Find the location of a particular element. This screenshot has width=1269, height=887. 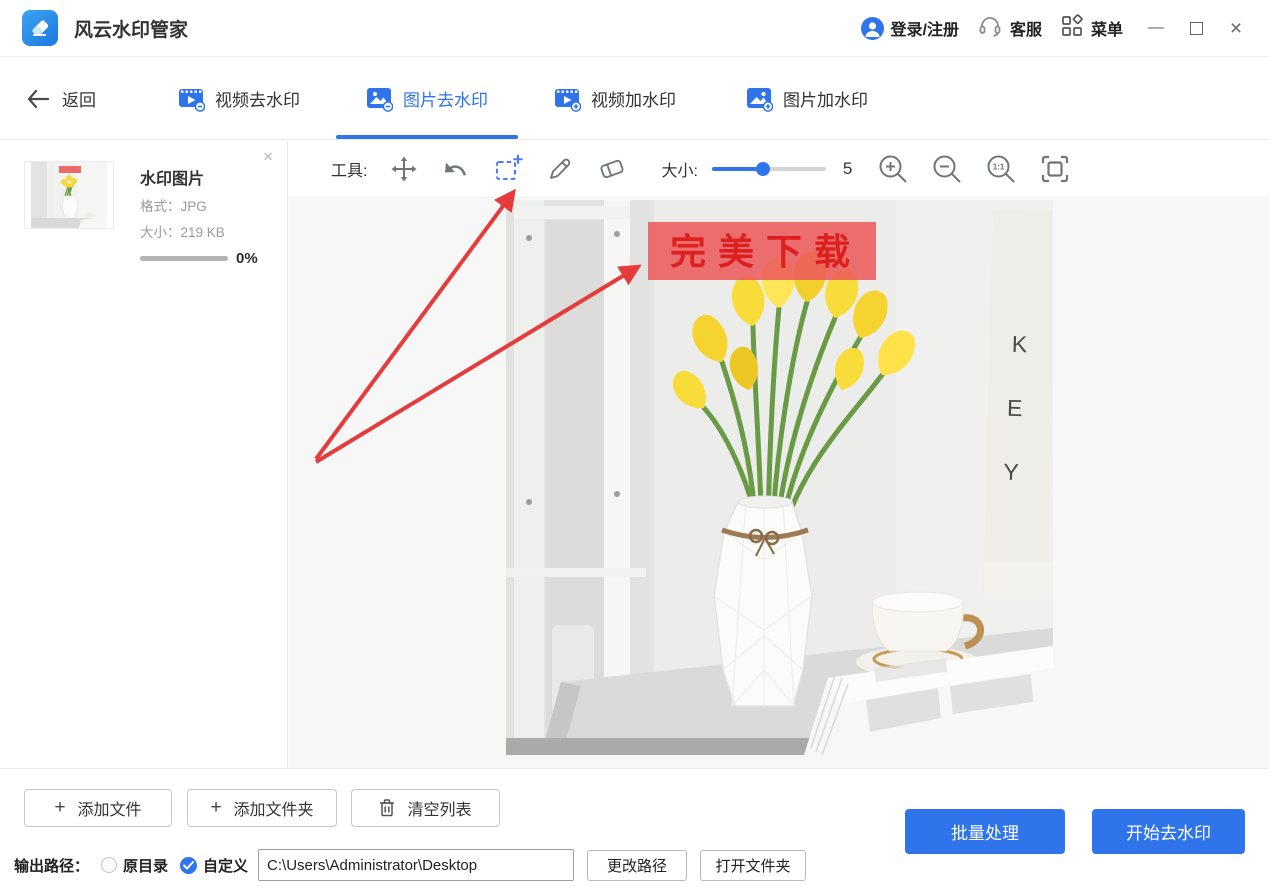

file-list-item: 水印图片 格式：JPG 大小：219 KB 0% × is located at coordinates (143, 204).